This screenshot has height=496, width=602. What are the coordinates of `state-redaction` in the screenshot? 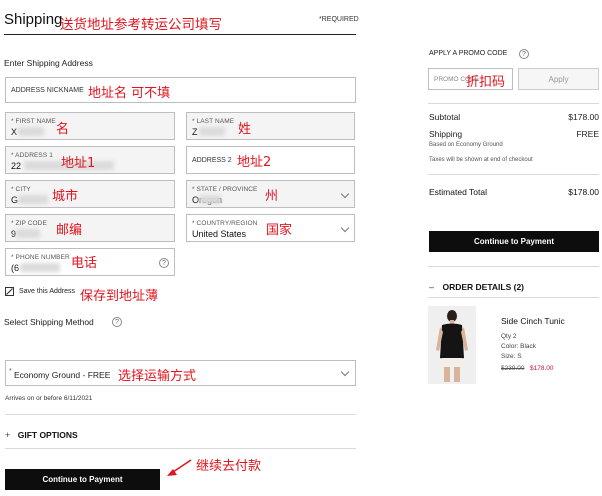 It's located at (210, 199).